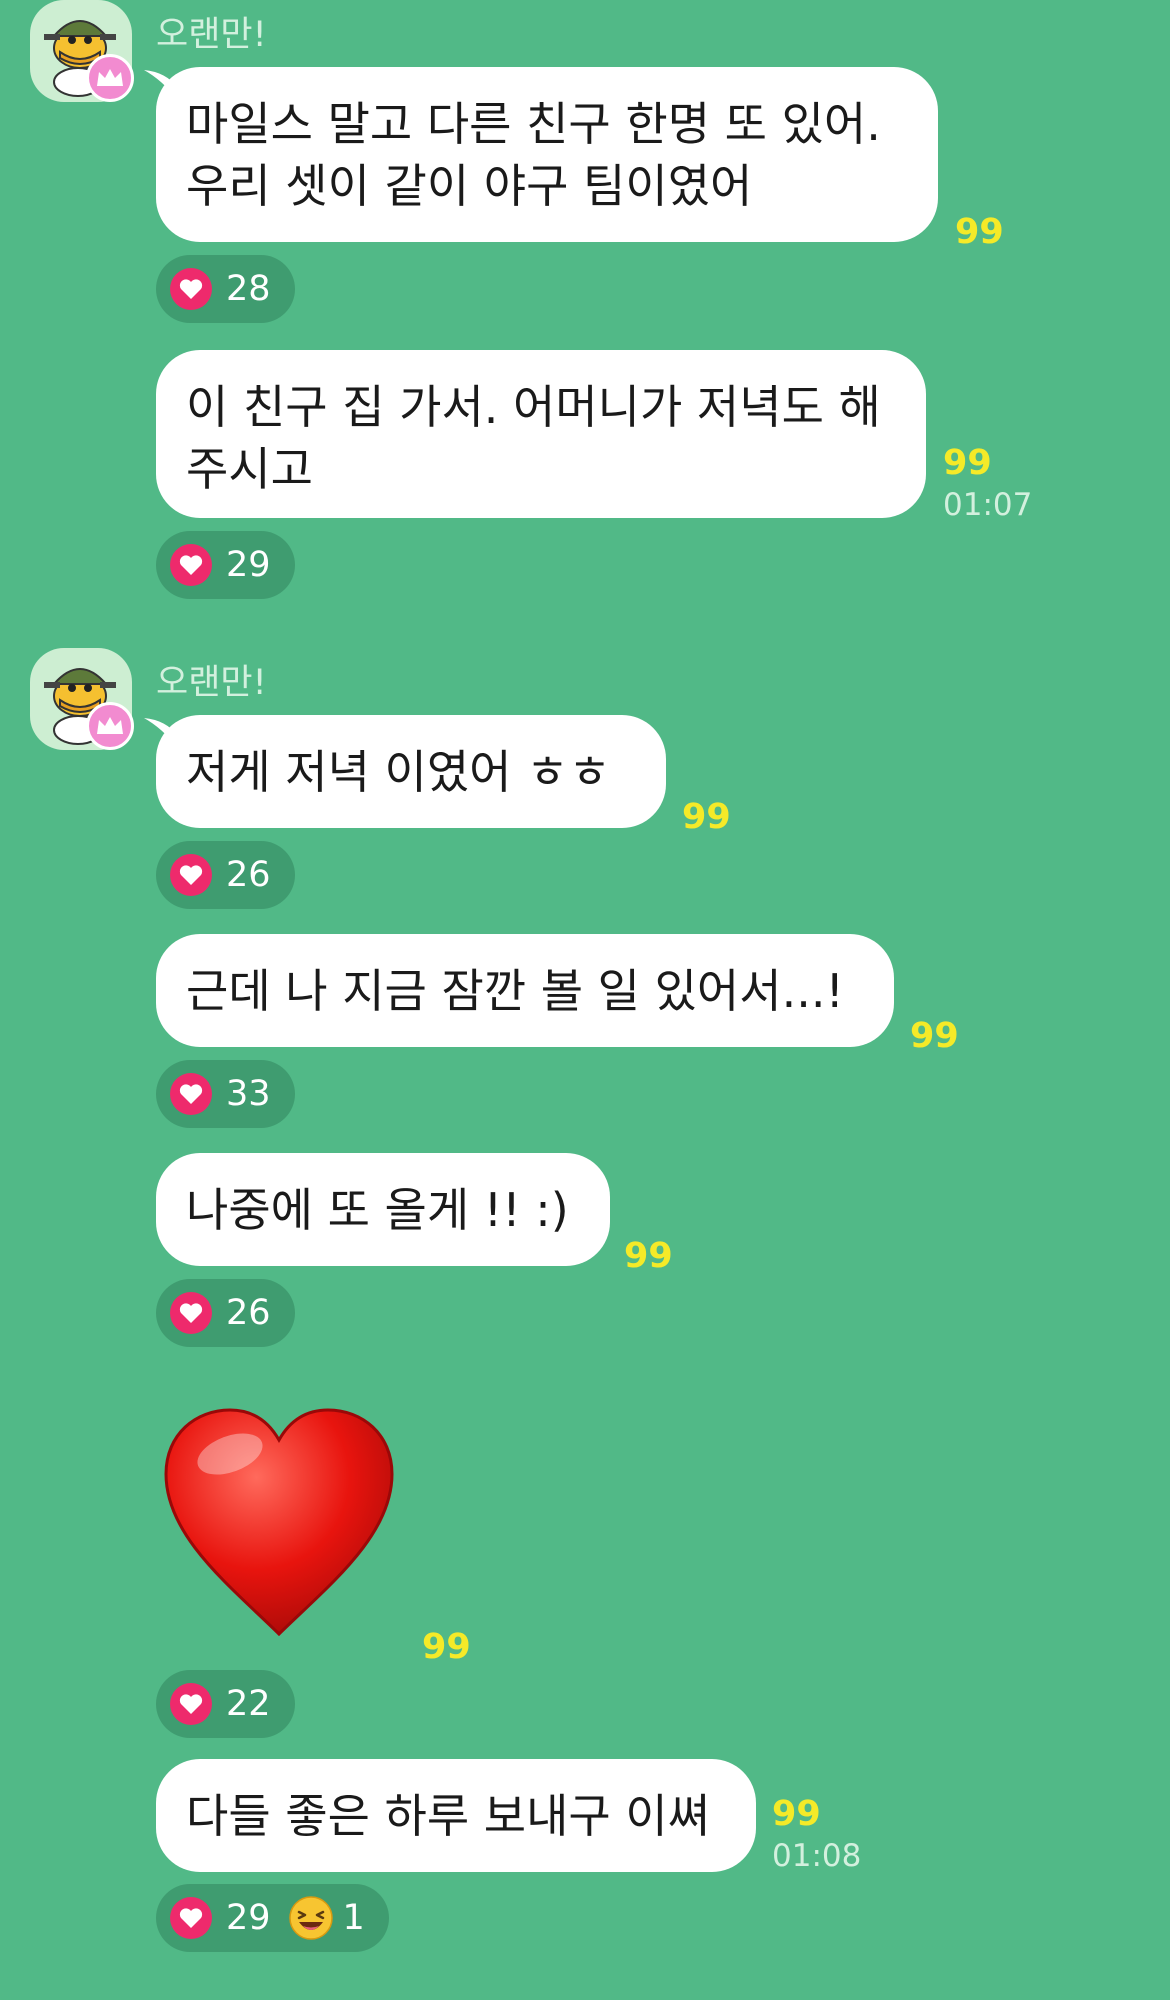 Image resolution: width=1170 pixels, height=2000 pixels. I want to click on message-bubble: 나중에 또 올게 !! :), so click(383, 1209).